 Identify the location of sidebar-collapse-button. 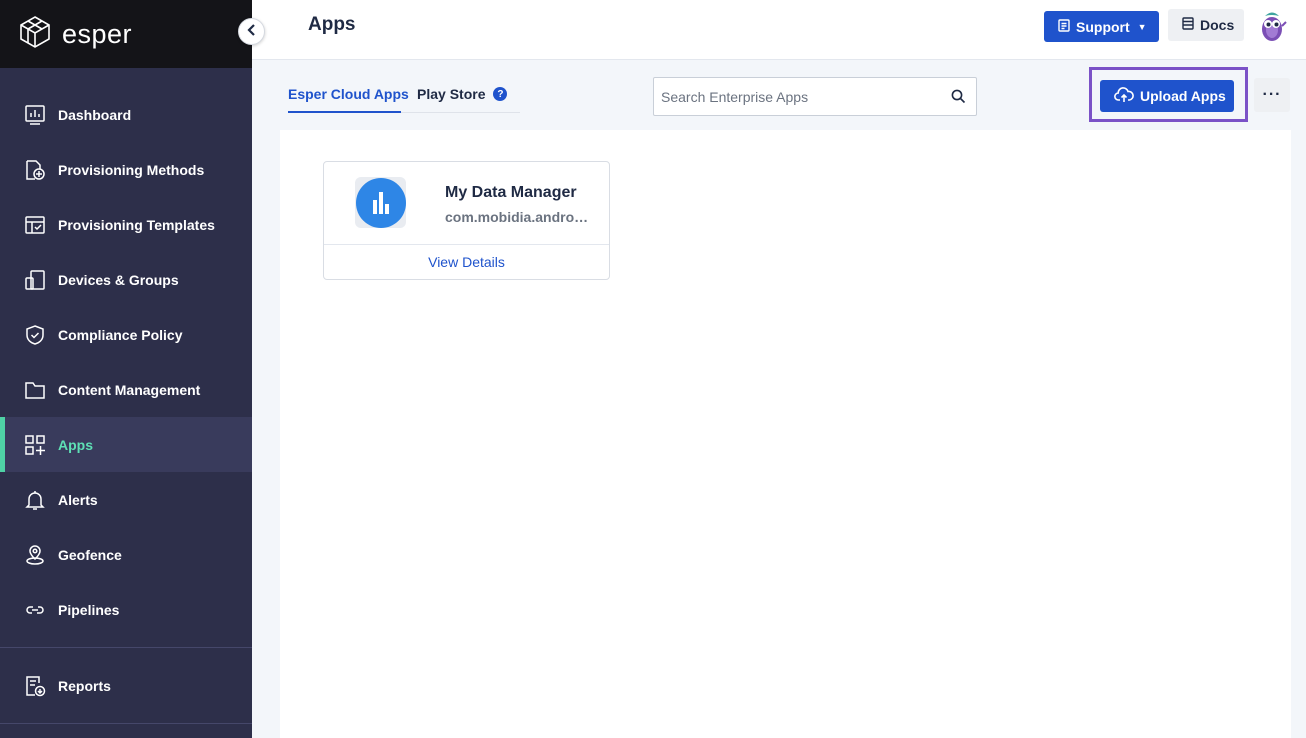
(251, 31).